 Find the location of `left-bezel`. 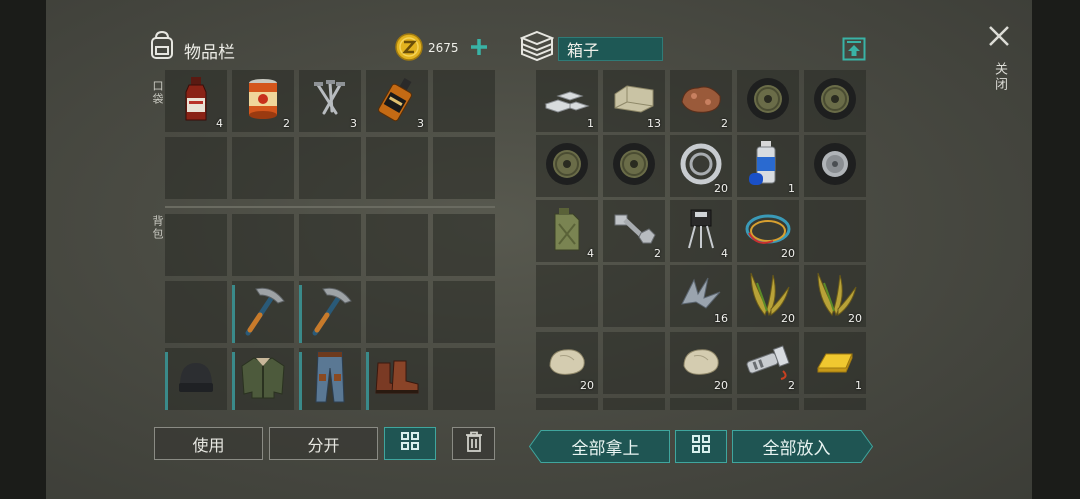

left-bezel is located at coordinates (23, 249).